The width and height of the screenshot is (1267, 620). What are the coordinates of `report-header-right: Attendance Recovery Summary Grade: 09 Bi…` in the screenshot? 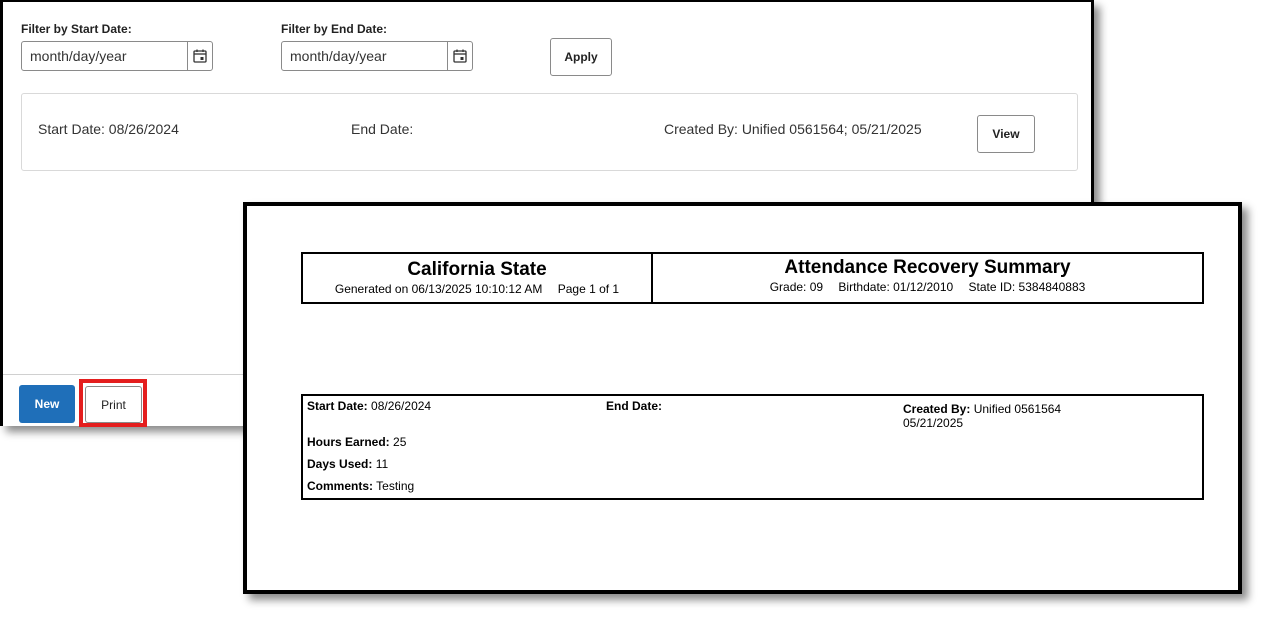 It's located at (927, 278).